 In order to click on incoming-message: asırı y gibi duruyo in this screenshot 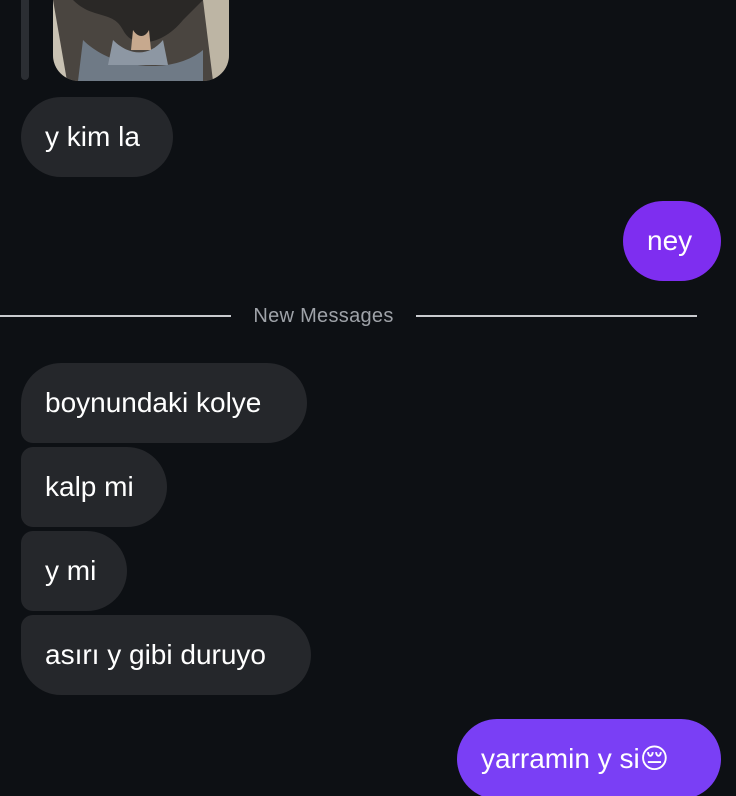, I will do `click(166, 655)`.